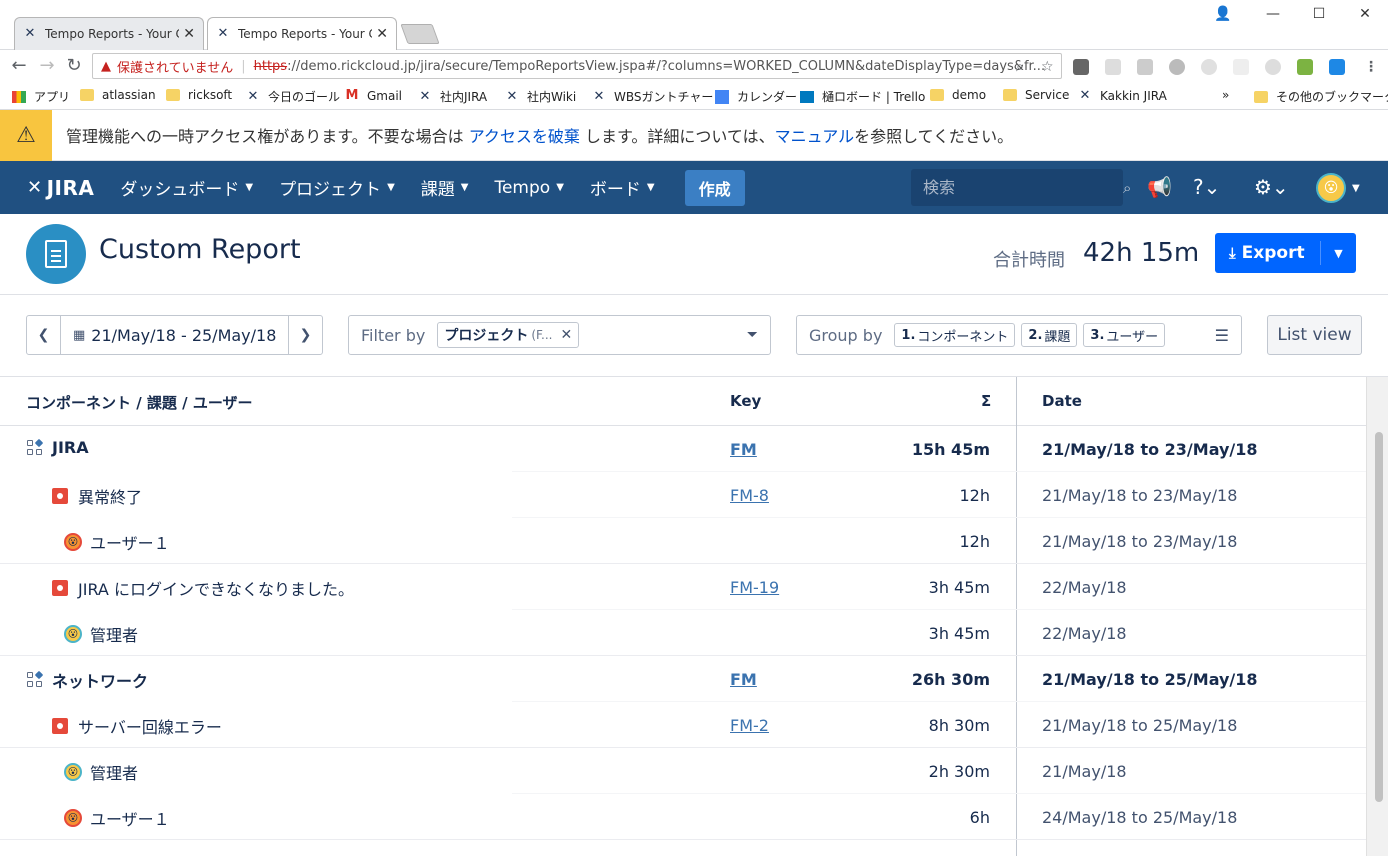  I want to click on list-icon: ☰, so click(1222, 335).